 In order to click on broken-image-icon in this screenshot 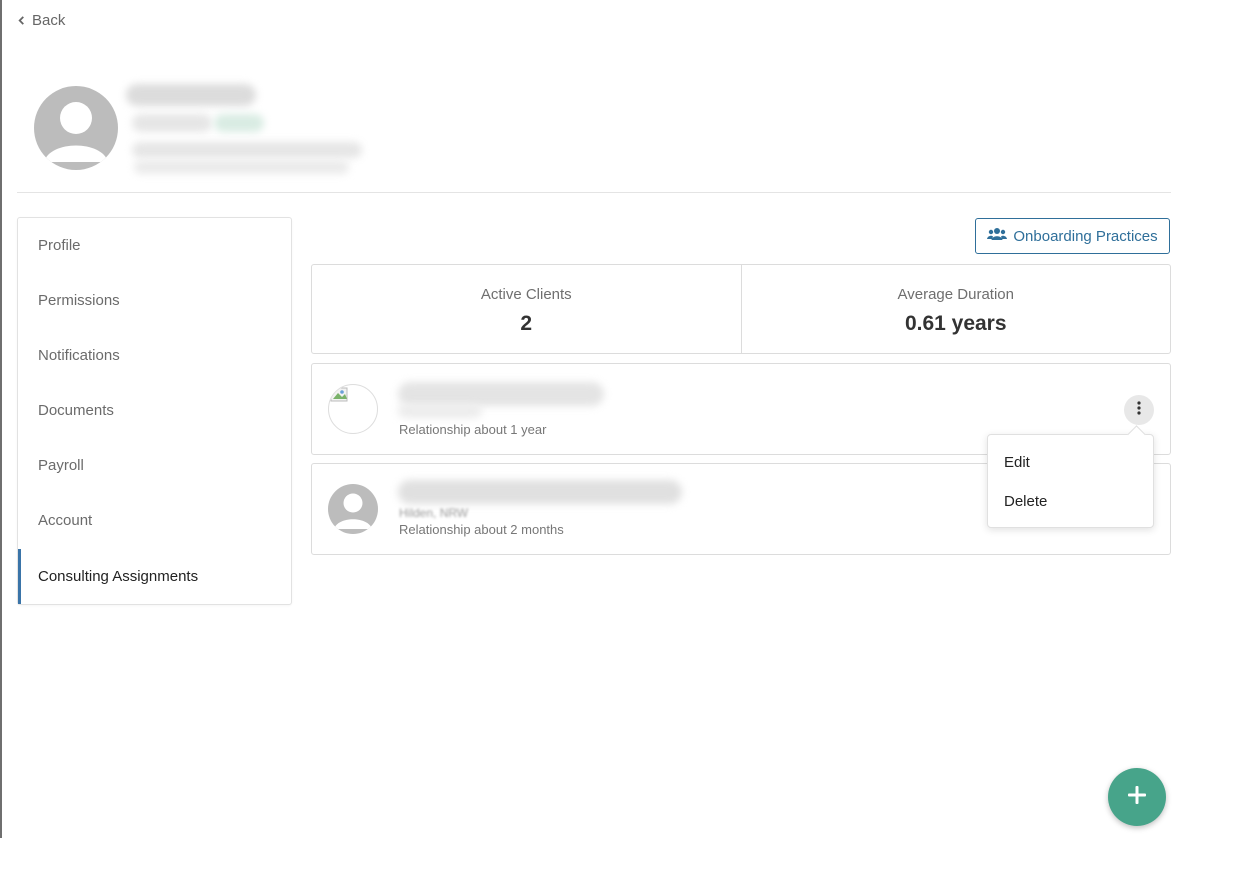, I will do `click(353, 409)`.